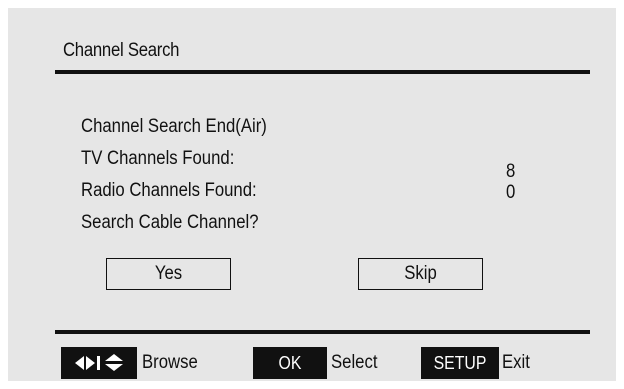 This screenshot has height=389, width=624. I want to click on tv-channels-count: 8, so click(511, 171).